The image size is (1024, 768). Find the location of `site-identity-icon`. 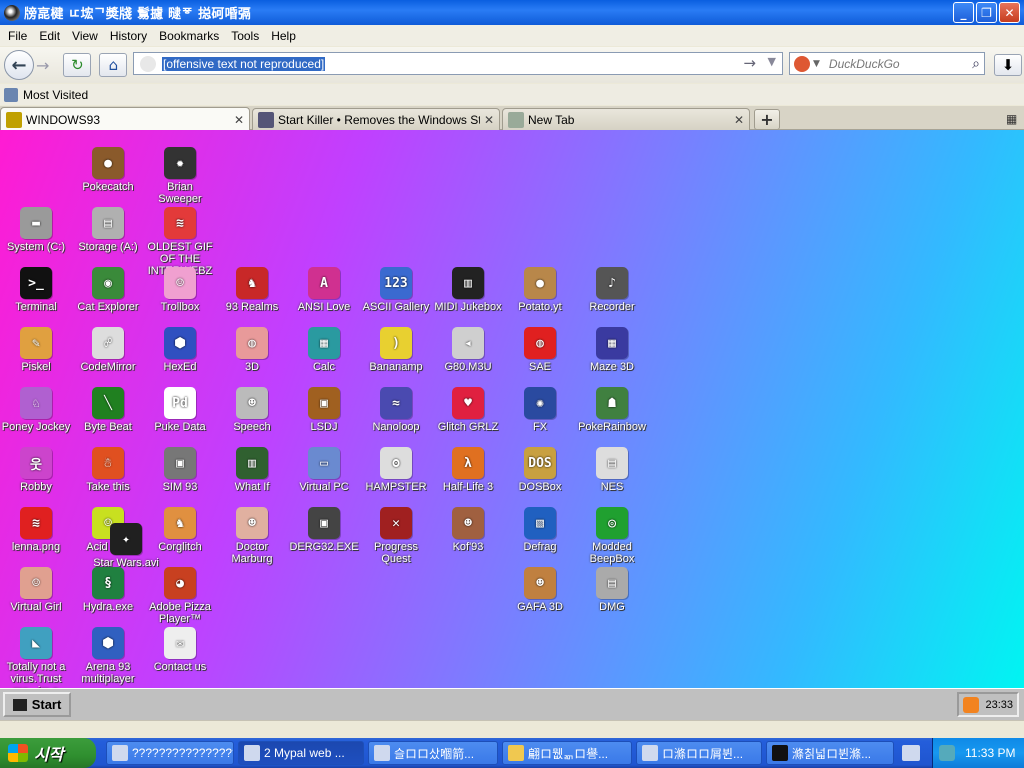

site-identity-icon is located at coordinates (148, 63).